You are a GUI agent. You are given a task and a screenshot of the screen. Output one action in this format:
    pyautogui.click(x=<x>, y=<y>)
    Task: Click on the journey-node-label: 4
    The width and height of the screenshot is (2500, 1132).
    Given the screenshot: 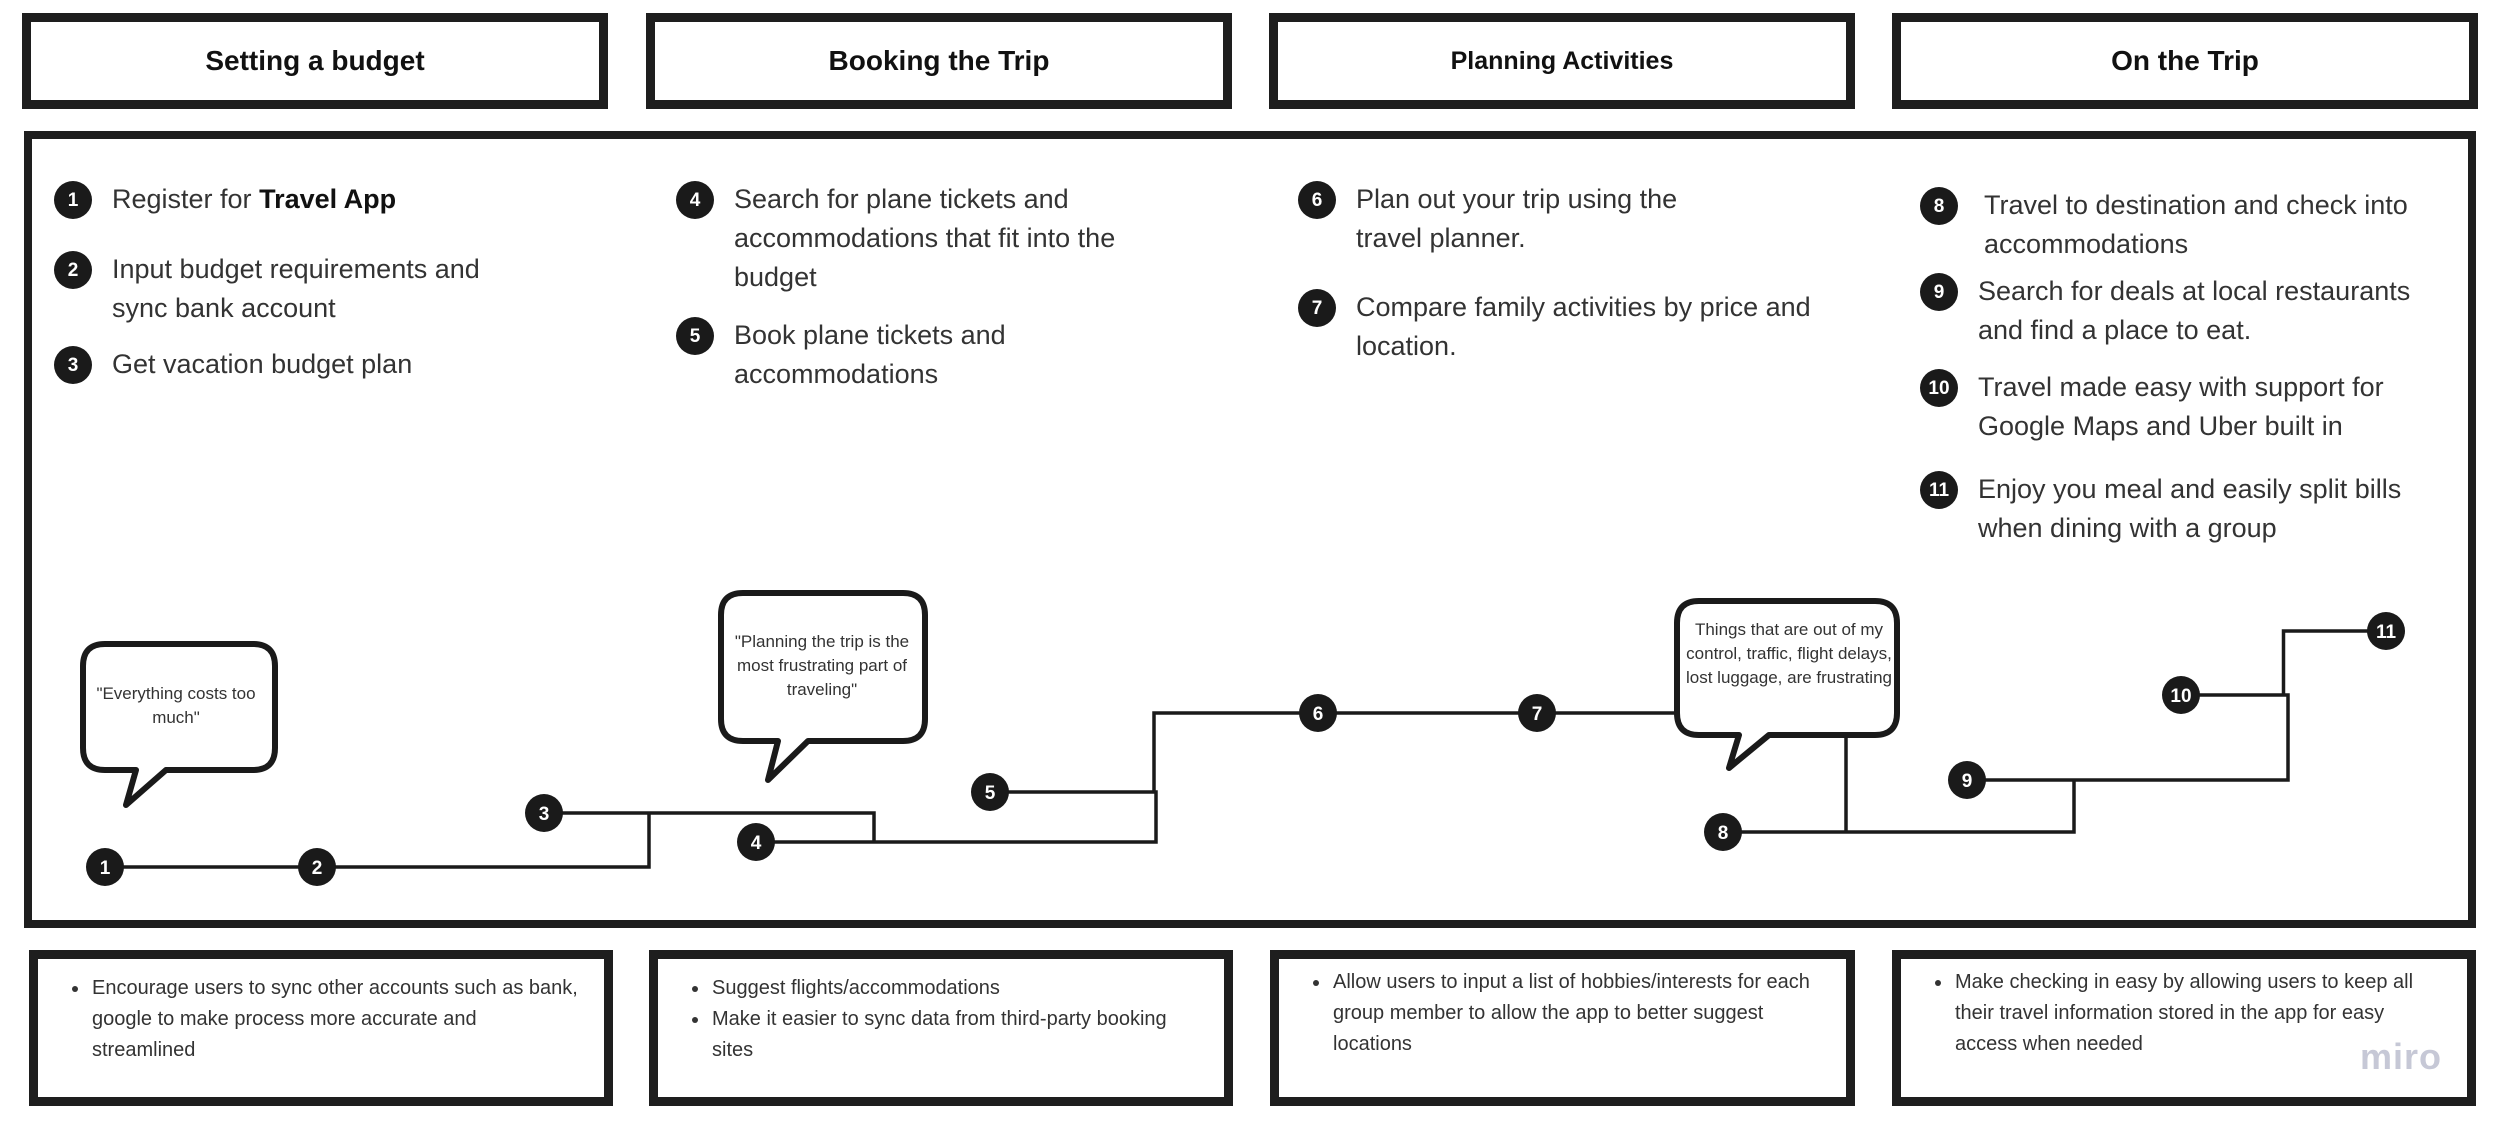 What is the action you would take?
    pyautogui.click(x=756, y=843)
    